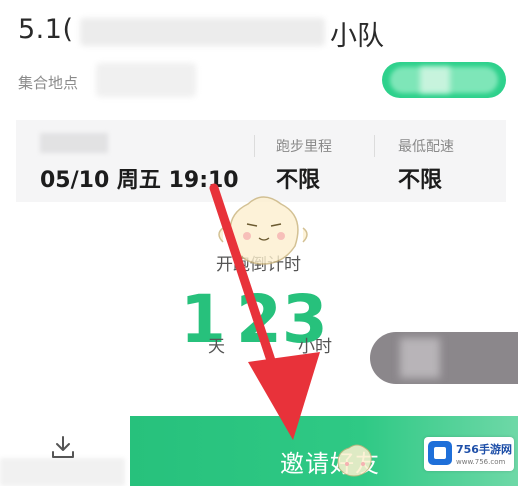 This screenshot has height=486, width=518. Describe the element at coordinates (63, 447) in the screenshot. I see `download-icon` at that location.